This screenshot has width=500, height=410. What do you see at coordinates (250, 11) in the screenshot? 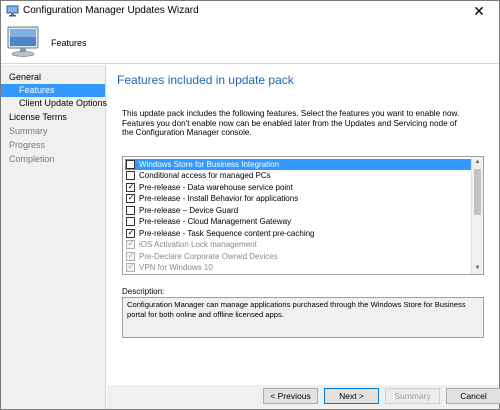
I see `title-bar: Configuration Manager Updates Wizard ✕` at bounding box center [250, 11].